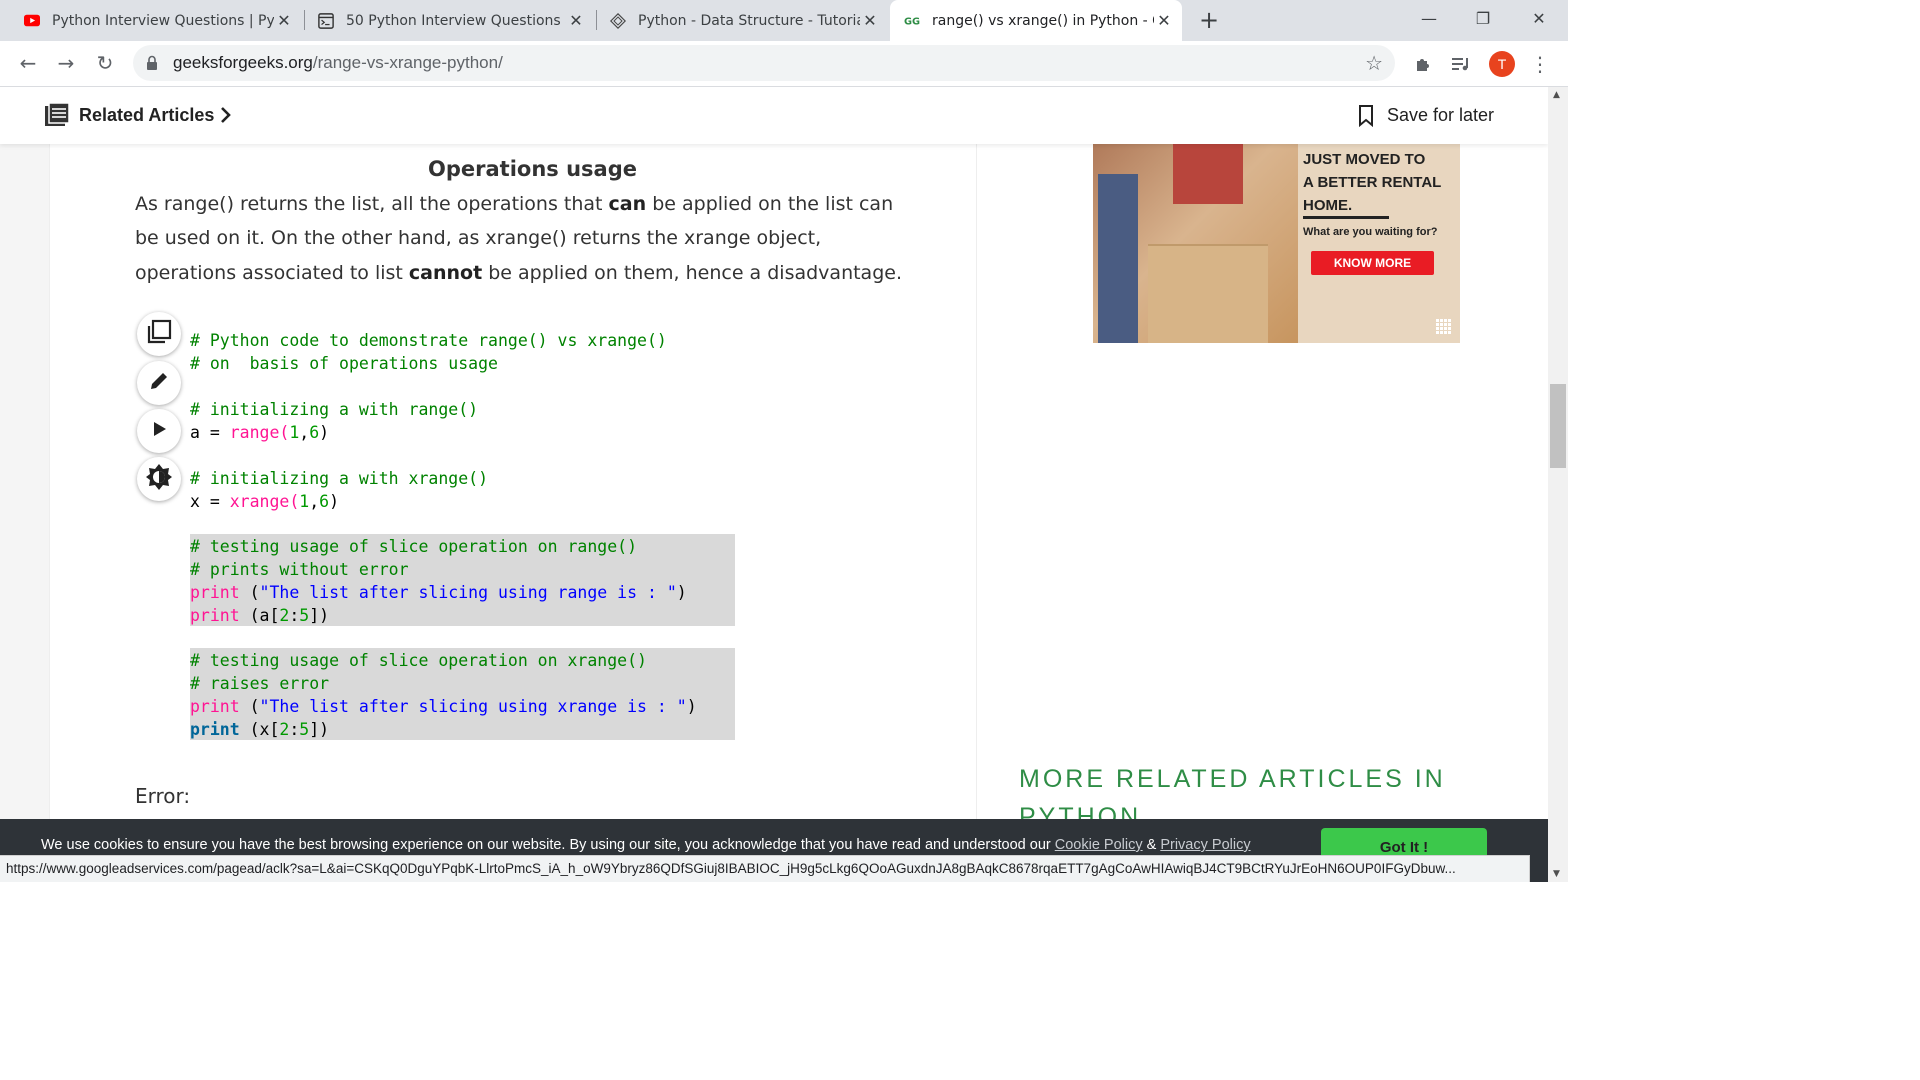 The height and width of the screenshot is (1080, 1920). I want to click on scrollbar-thumb, so click(1558, 426).